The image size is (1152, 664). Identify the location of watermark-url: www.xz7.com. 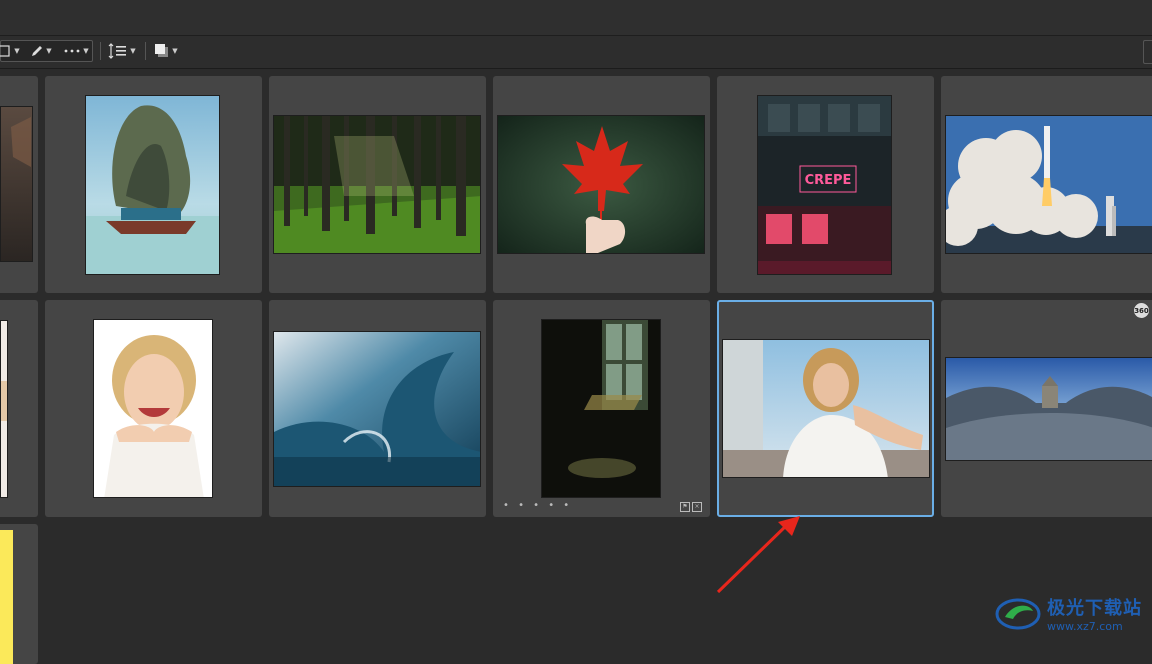
(1085, 626).